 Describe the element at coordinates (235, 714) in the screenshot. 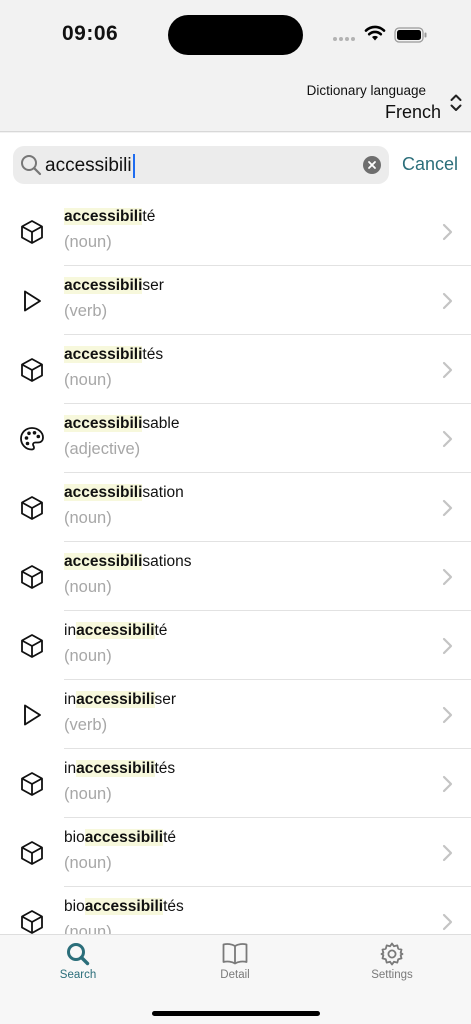

I see `result-row: inaccessibiliser (verb)` at that location.